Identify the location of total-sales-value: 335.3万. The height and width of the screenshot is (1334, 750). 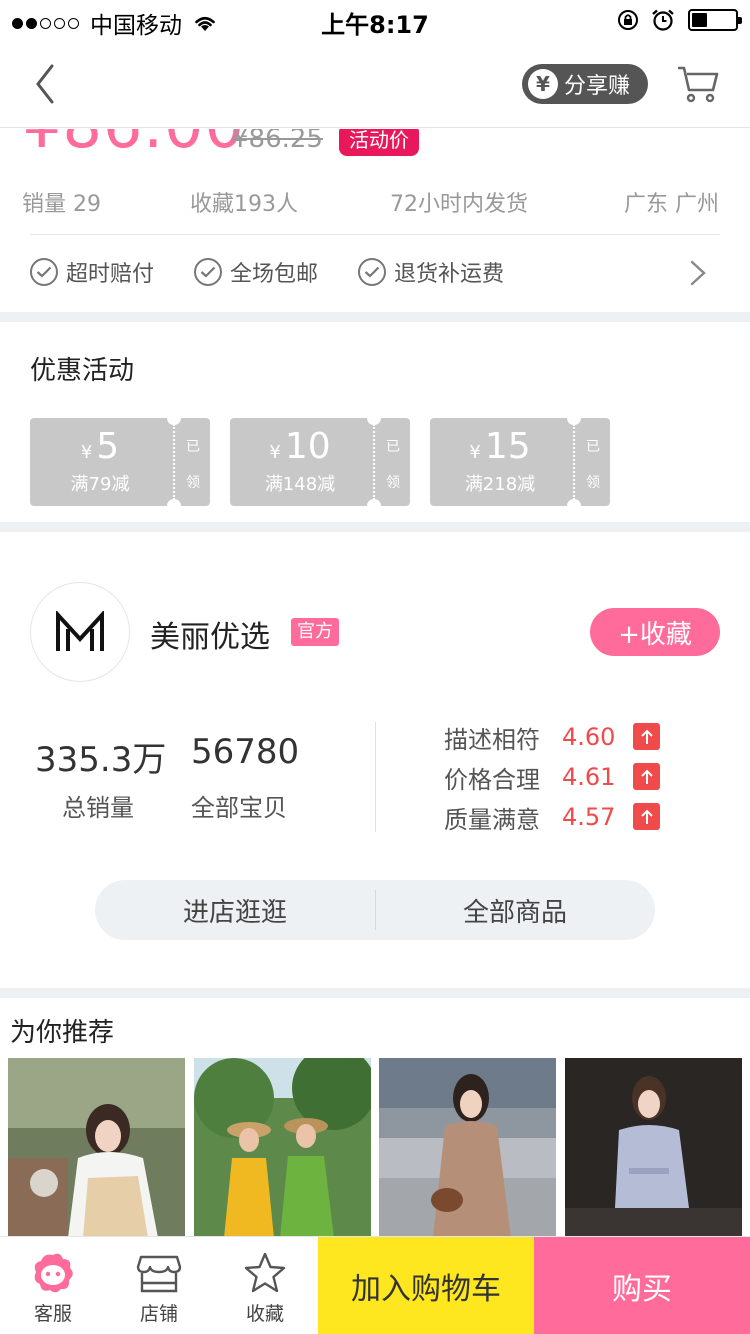
(101, 760).